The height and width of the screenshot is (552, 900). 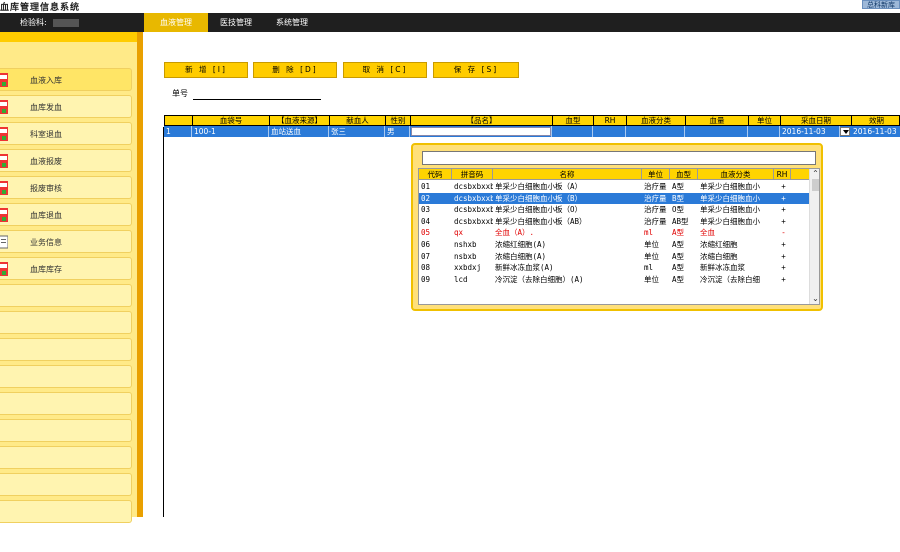 I want to click on product-search-input, so click(x=619, y=158).